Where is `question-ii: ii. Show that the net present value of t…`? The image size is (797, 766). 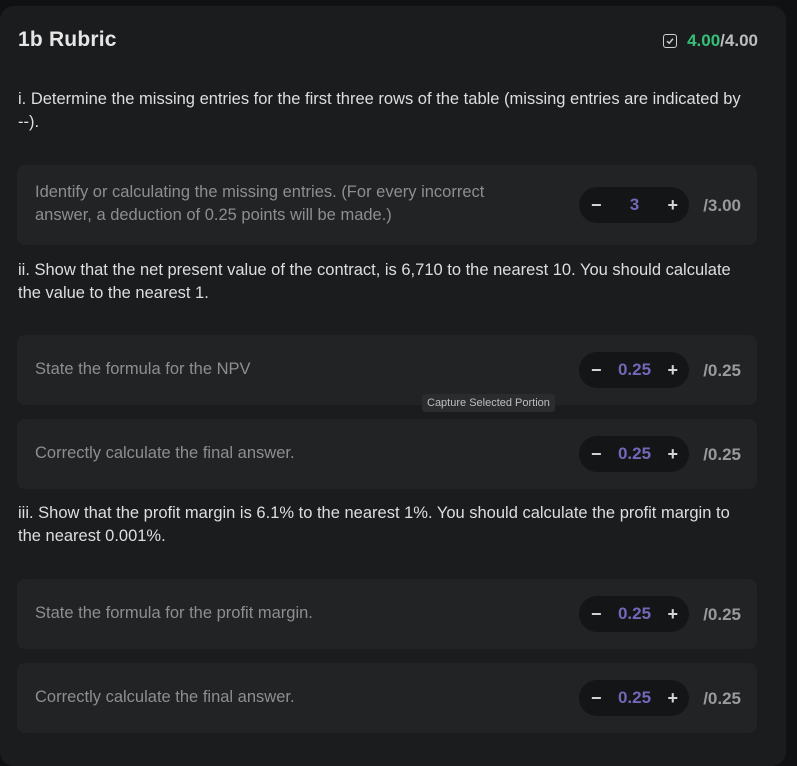
question-ii: ii. Show that the net present value of t… is located at coordinates (374, 281).